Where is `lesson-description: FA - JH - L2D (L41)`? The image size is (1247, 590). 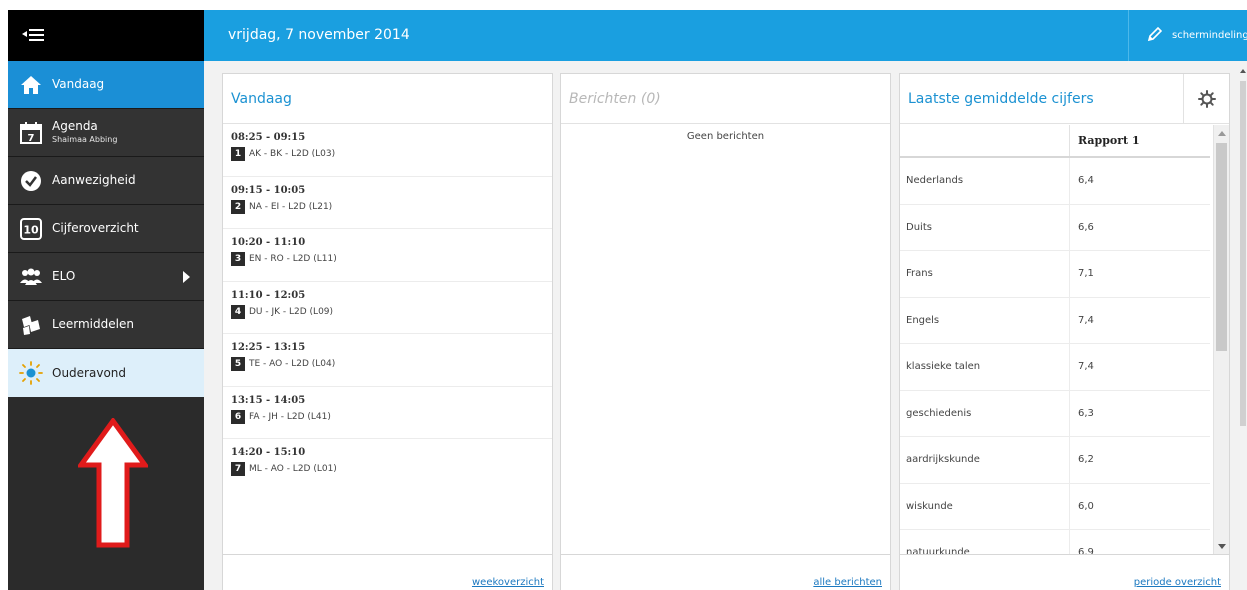
lesson-description: FA - JH - L2D (L41) is located at coordinates (290, 416).